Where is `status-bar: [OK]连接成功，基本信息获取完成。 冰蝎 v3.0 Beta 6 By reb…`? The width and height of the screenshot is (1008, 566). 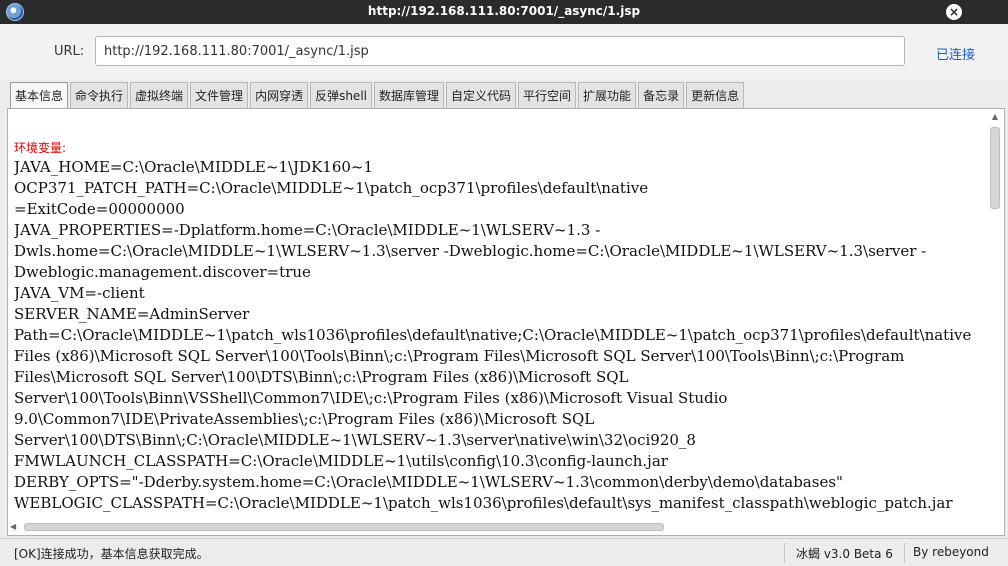 status-bar: [OK]连接成功，基本信息获取完成。 冰蝎 v3.0 Beta 6 By reb… is located at coordinates (504, 552).